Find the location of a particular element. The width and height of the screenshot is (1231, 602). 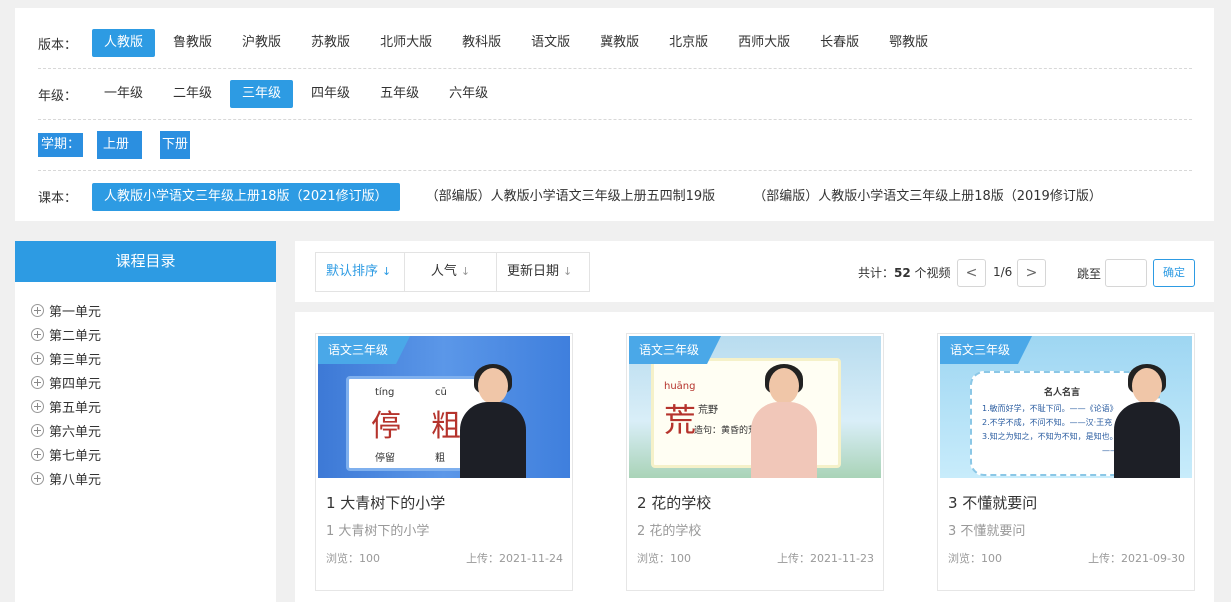

pinyin-text: cū is located at coordinates (441, 392).